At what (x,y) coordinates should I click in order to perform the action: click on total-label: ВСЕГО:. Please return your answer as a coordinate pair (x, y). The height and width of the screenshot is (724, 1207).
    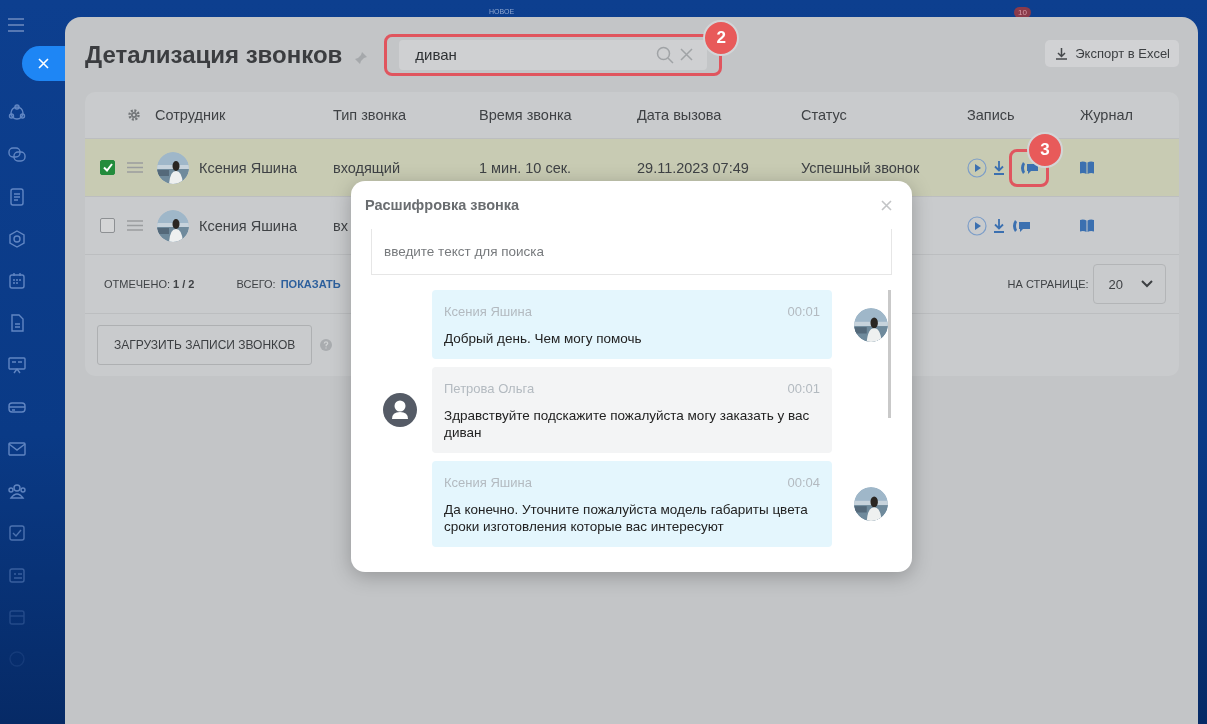
    Looking at the image, I should click on (256, 284).